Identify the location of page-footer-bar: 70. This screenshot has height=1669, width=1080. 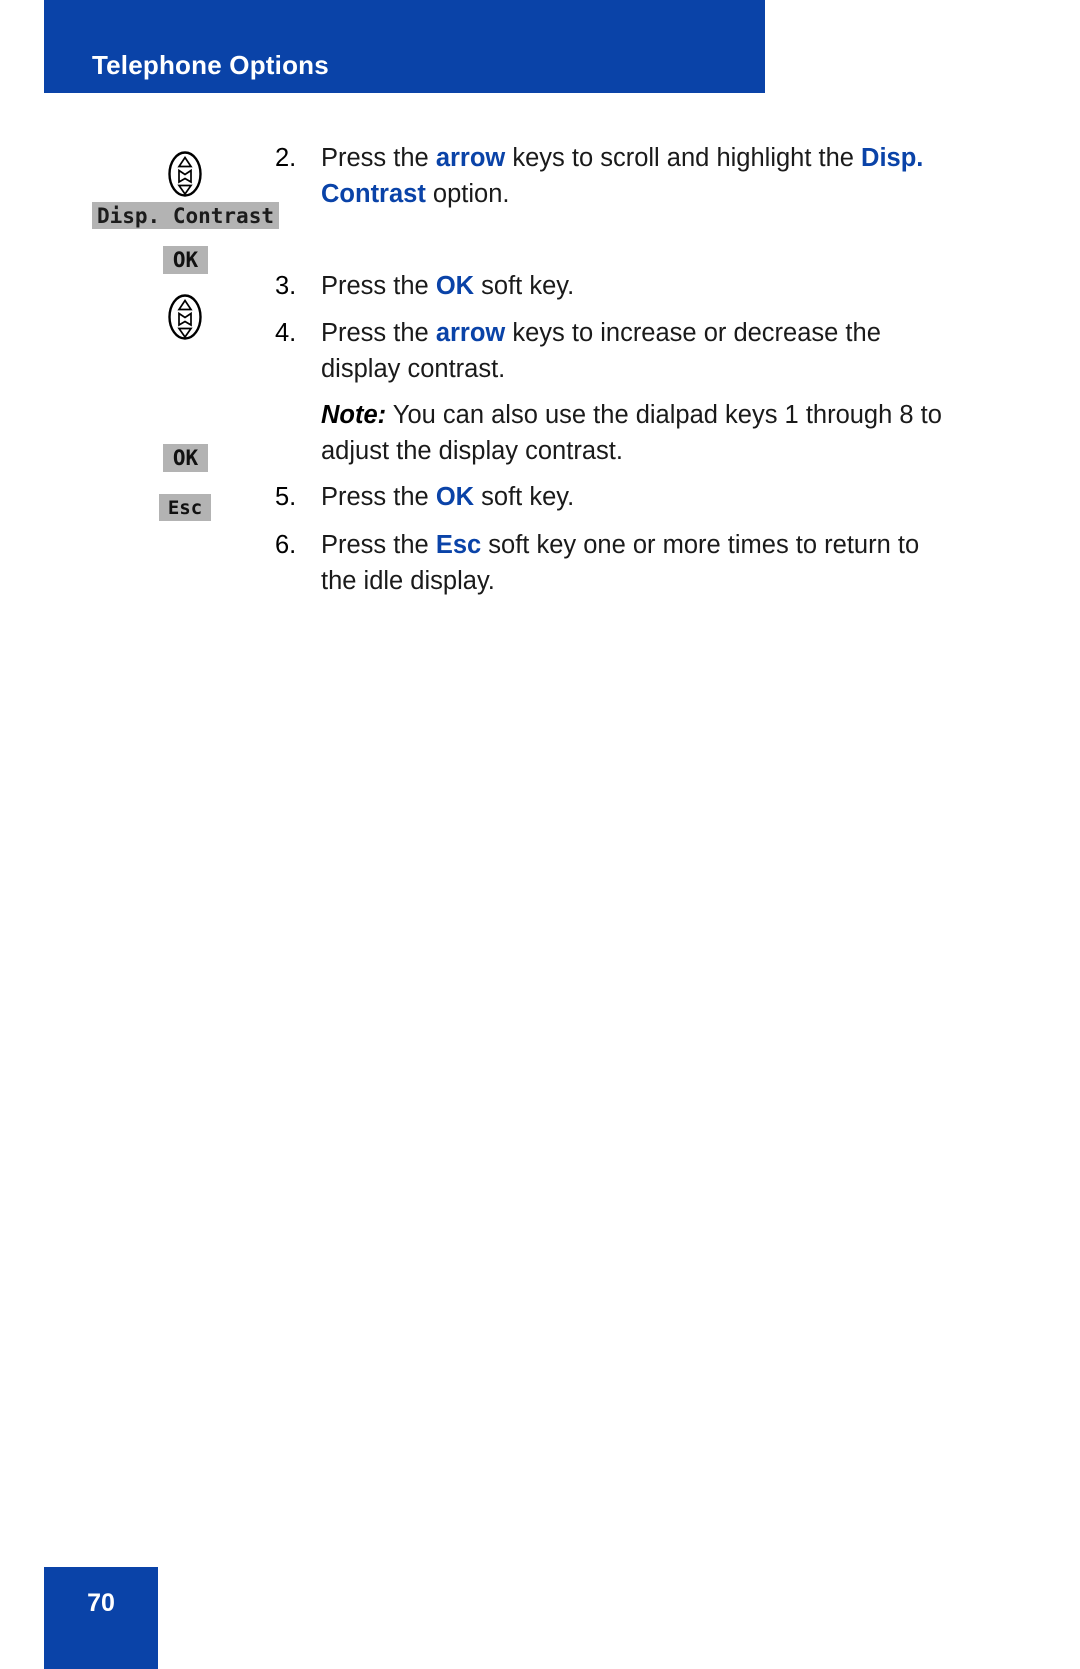
(101, 1618).